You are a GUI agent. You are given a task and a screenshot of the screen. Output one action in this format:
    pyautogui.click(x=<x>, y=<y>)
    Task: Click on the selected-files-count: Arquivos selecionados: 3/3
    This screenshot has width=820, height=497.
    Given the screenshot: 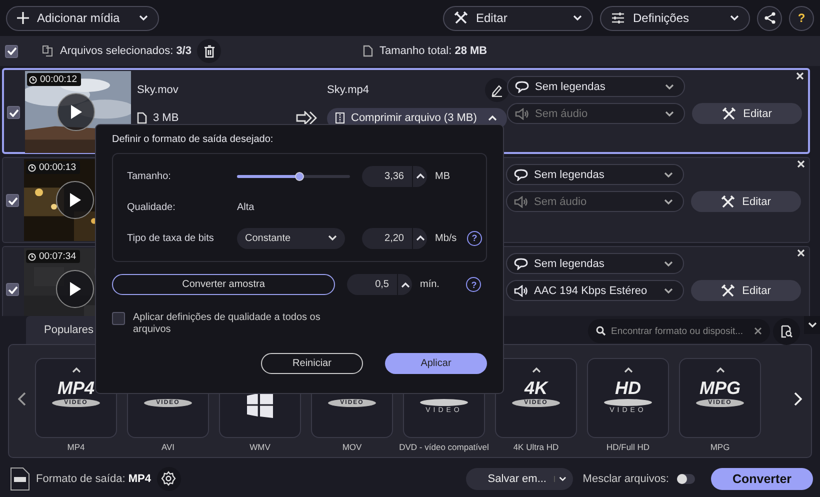 What is the action you would take?
    pyautogui.click(x=126, y=51)
    